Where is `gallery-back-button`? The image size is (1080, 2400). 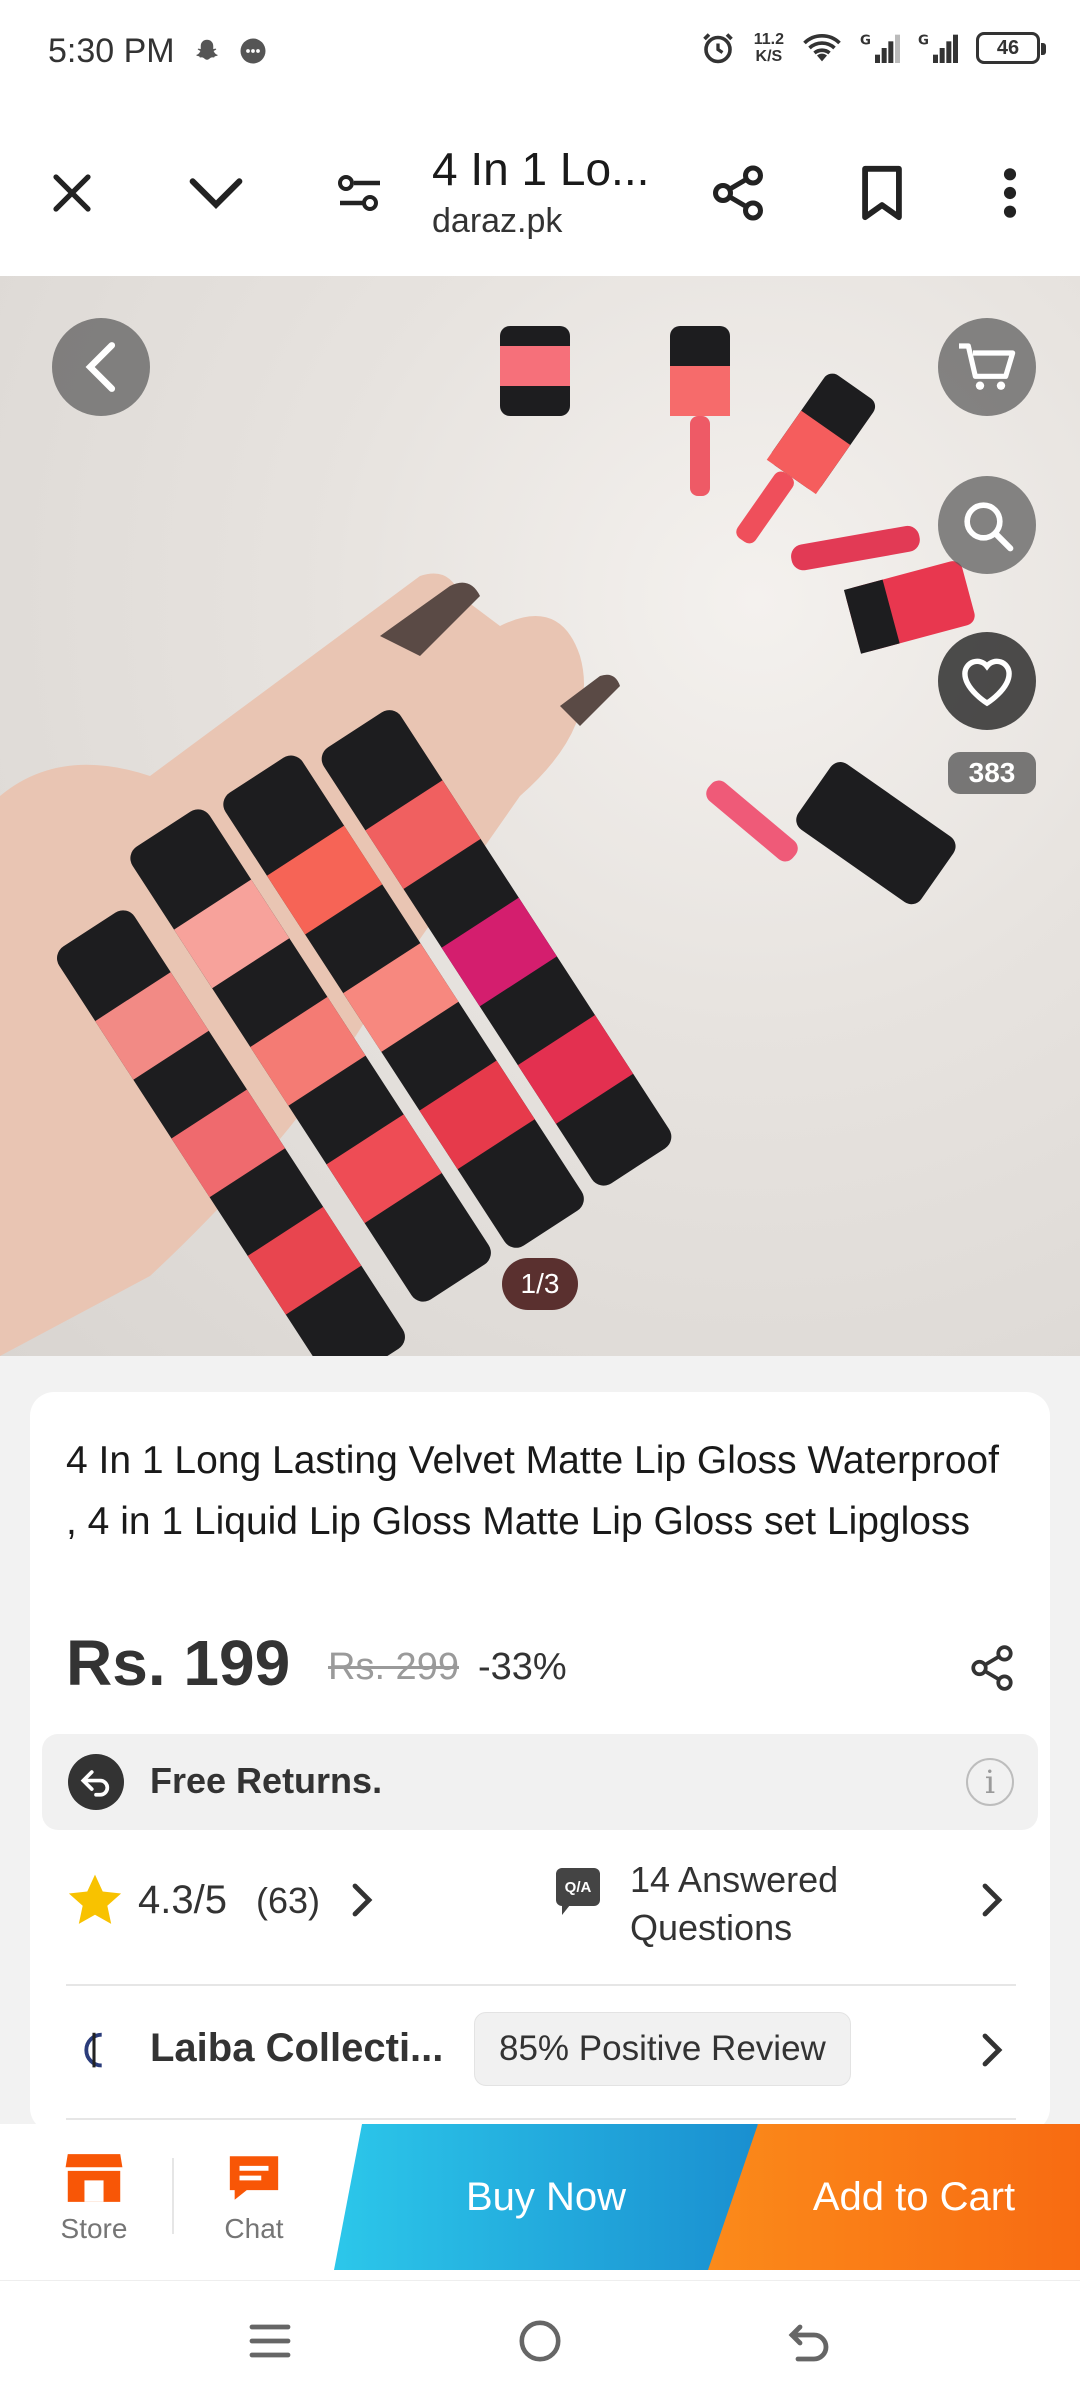
gallery-back-button is located at coordinates (101, 367).